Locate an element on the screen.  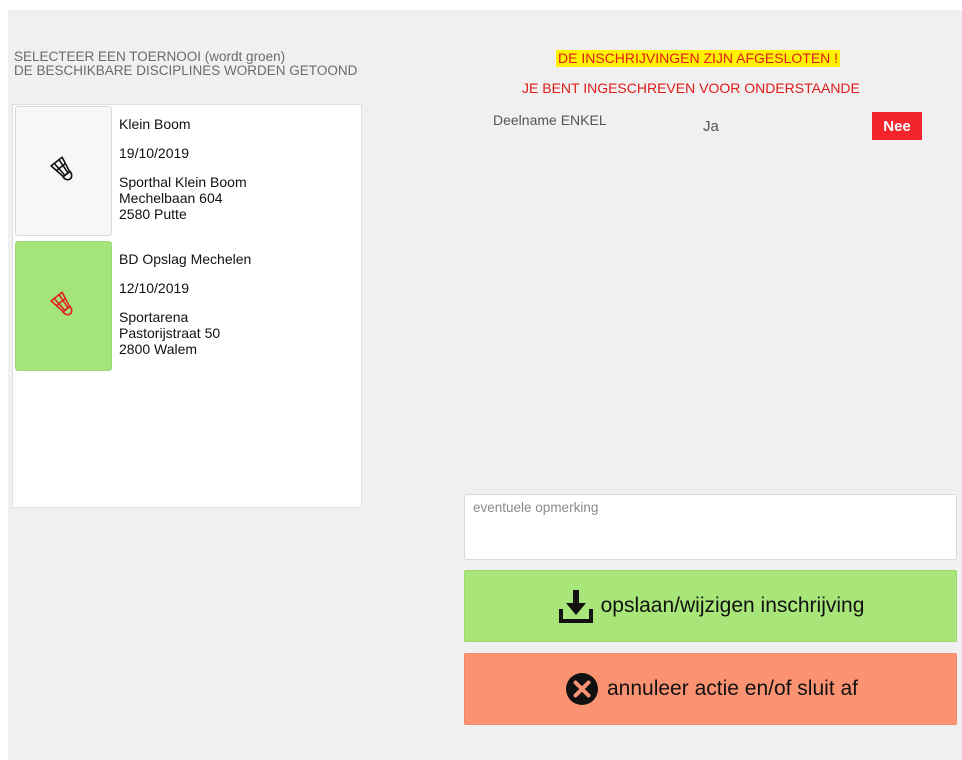
tournament-street: Mechelbaan 604 is located at coordinates (171, 198).